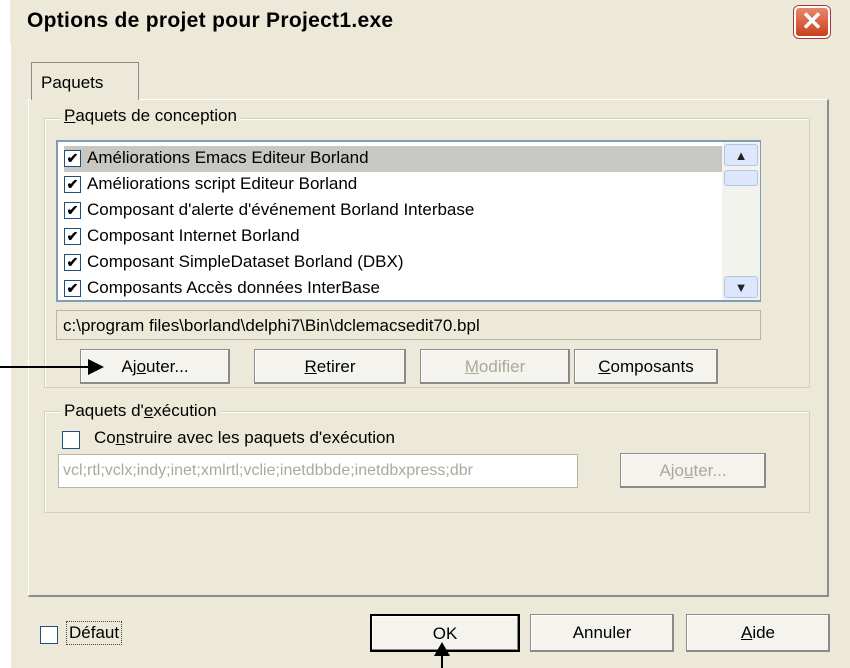 Image resolution: width=850 pixels, height=668 pixels. Describe the element at coordinates (233, 287) in the screenshot. I see `list-item-label: Composants Accès données InterBase` at that location.